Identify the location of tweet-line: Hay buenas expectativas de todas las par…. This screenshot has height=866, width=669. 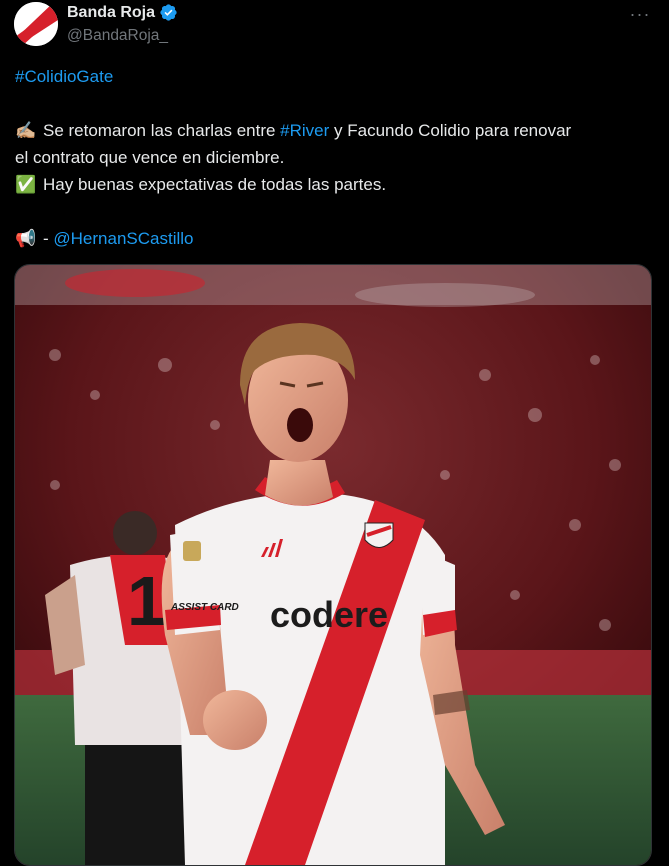
(215, 184).